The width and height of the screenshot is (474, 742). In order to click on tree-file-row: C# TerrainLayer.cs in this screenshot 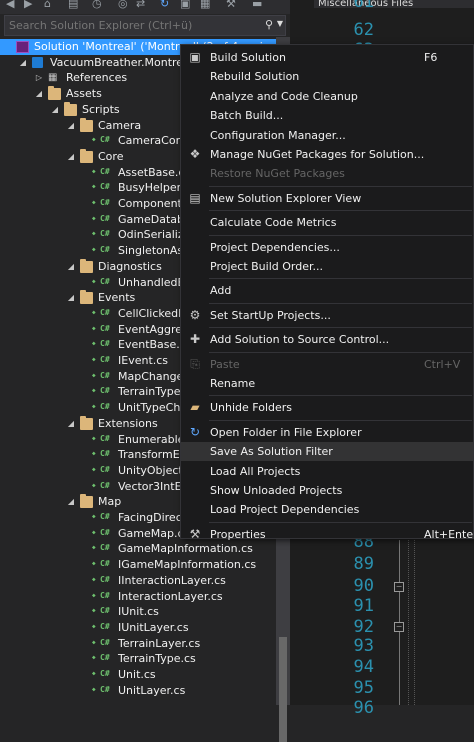, I will do `click(138, 644)`.